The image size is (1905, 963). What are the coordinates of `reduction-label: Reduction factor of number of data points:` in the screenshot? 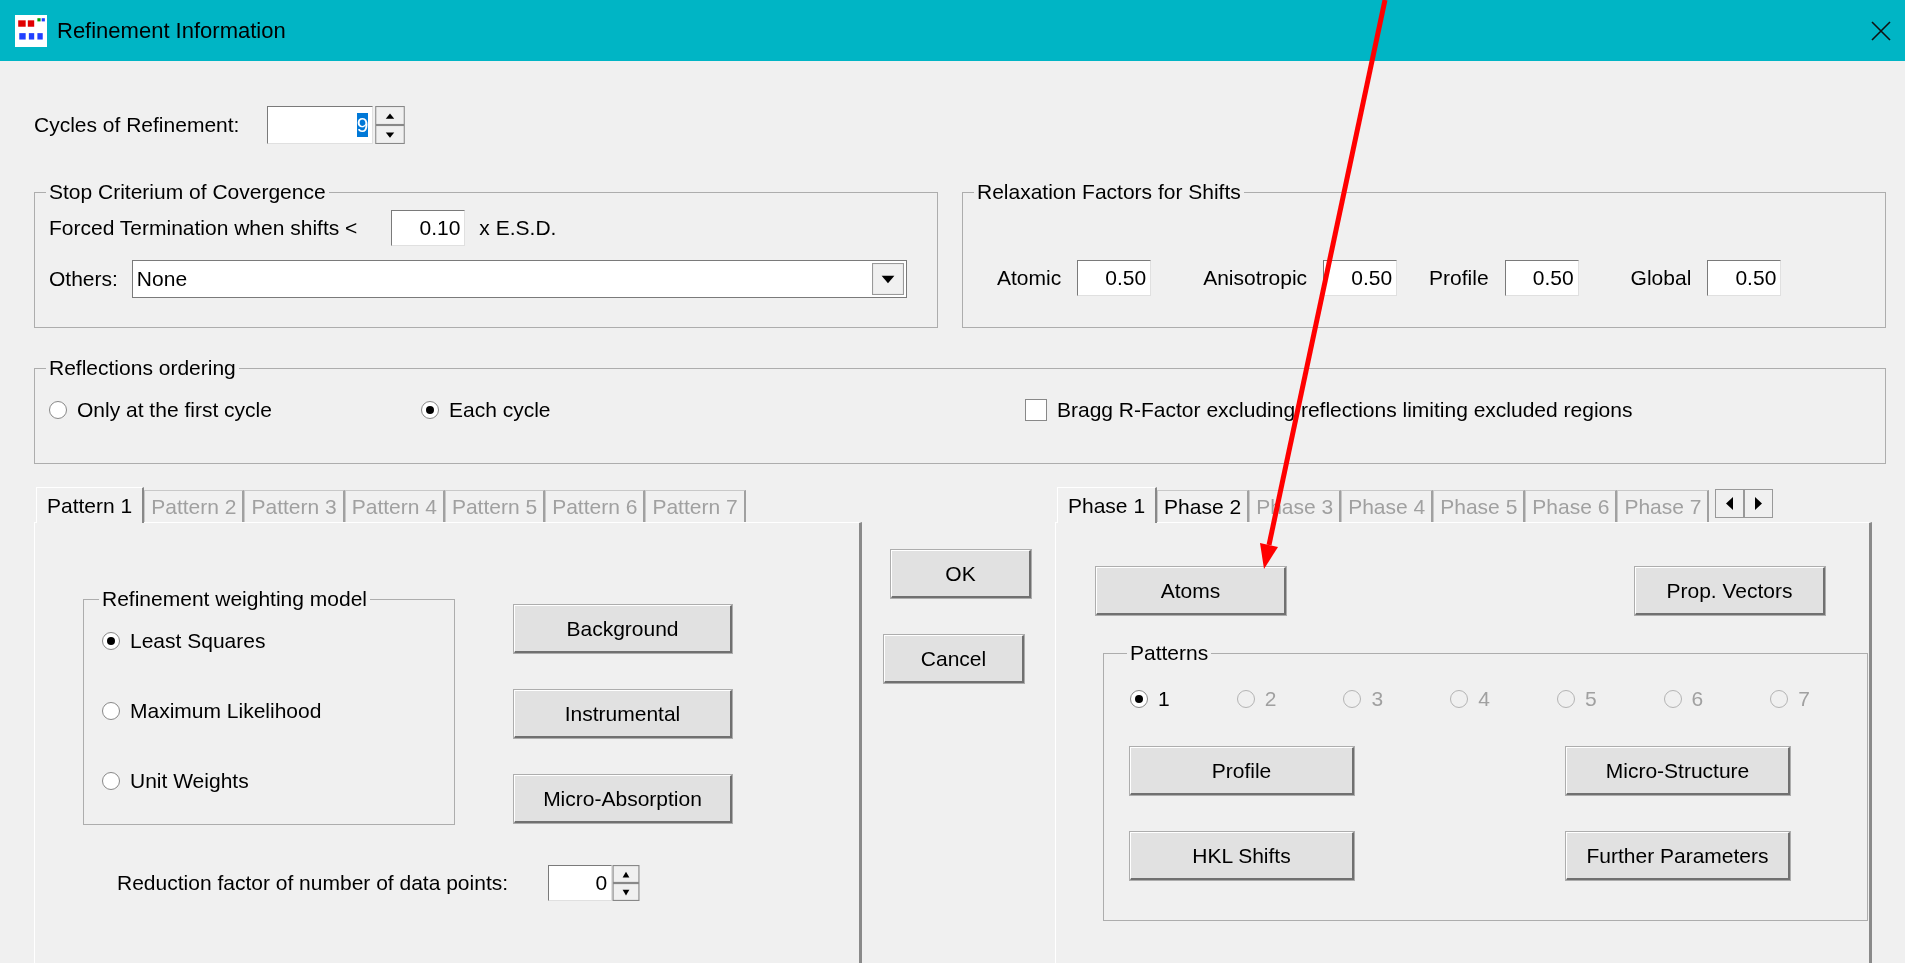 It's located at (313, 883).